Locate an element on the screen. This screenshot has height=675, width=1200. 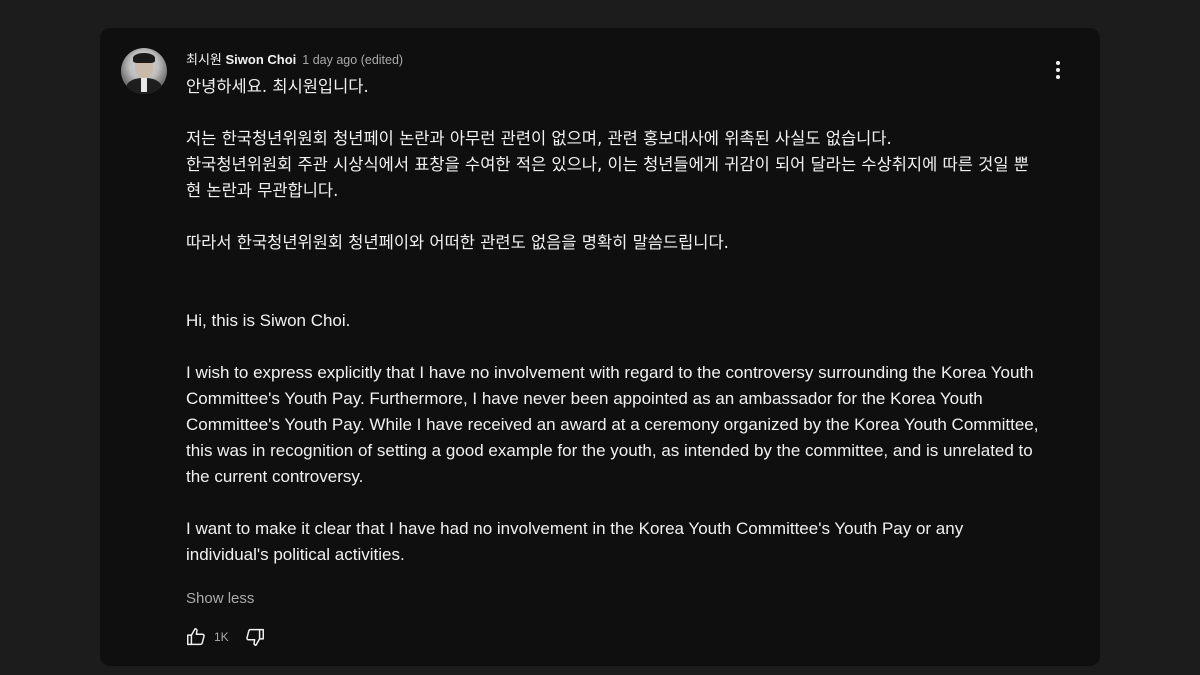
comment-paragraph-en-1: Hi, this is Siwon Choi. is located at coordinates (268, 320).